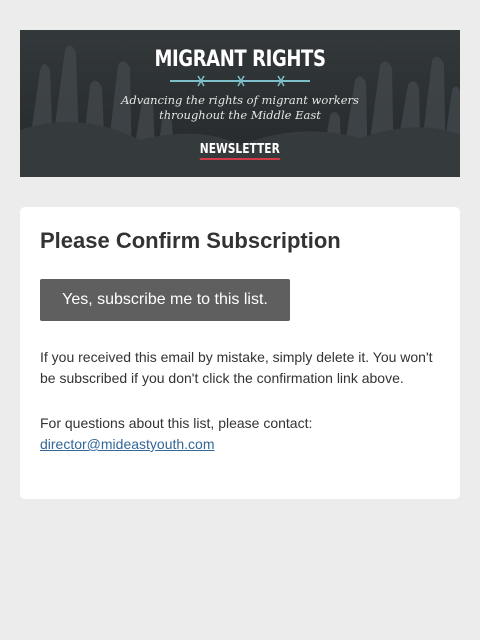 This screenshot has width=480, height=640. Describe the element at coordinates (240, 115) in the screenshot. I see `tagline-line-2: throughout the Middle East` at that location.